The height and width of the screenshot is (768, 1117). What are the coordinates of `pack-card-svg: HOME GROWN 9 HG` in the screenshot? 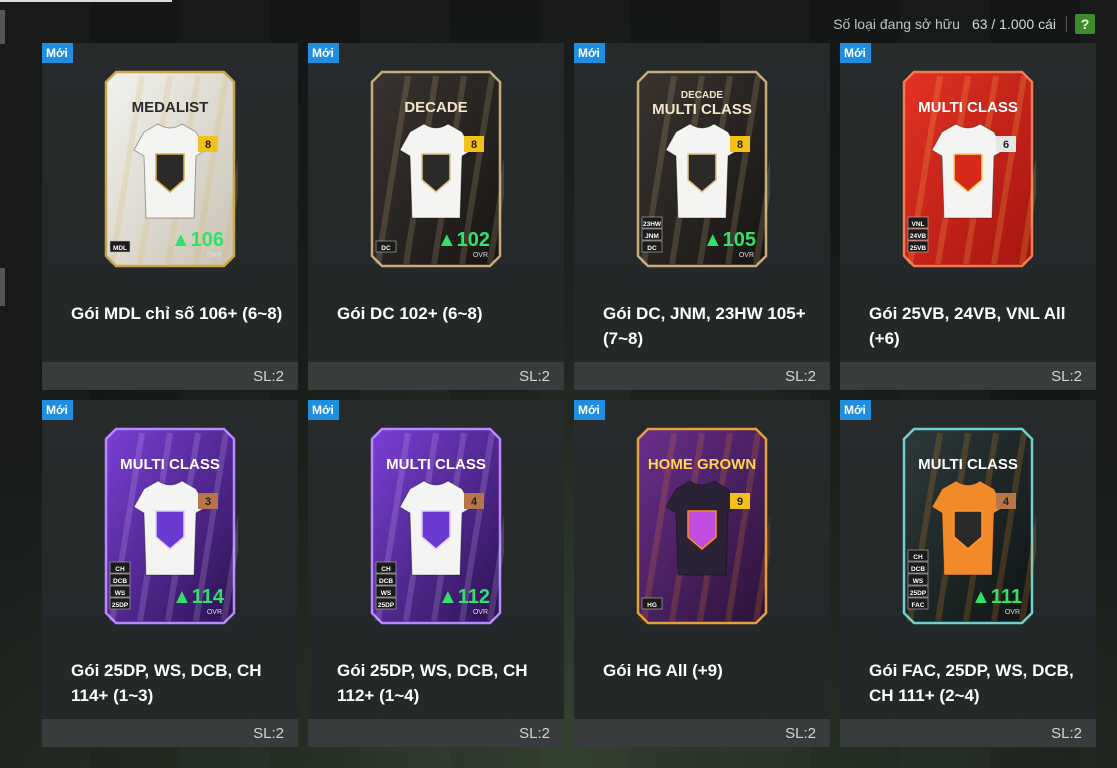 It's located at (703, 526).